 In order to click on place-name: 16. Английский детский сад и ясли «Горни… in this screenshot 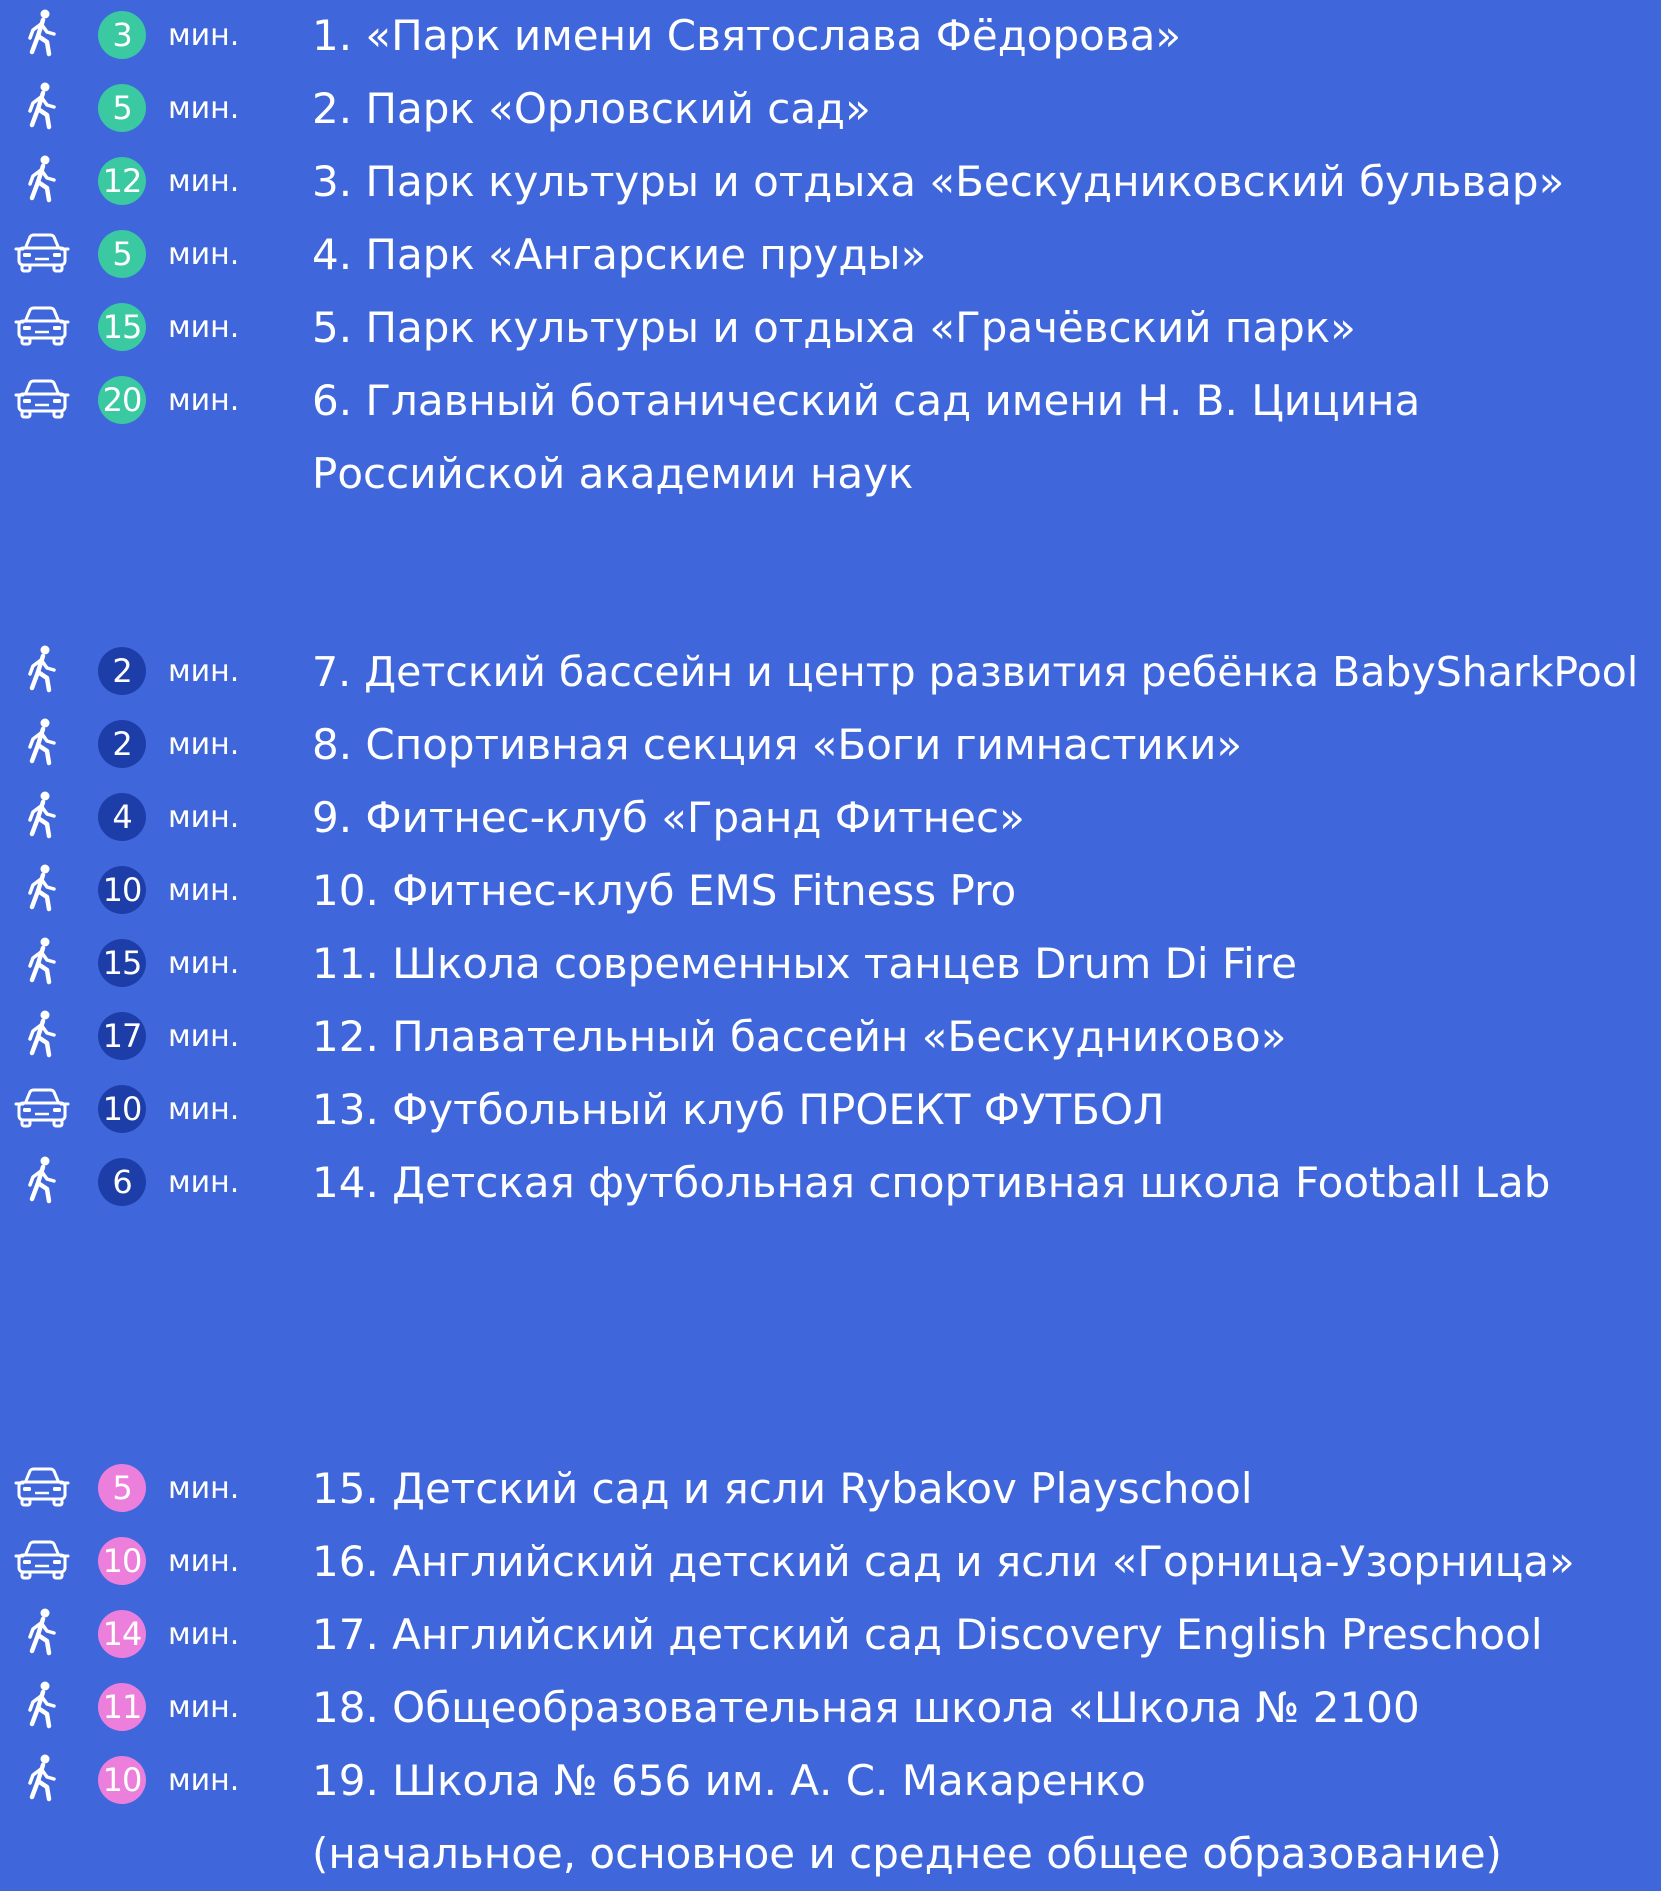, I will do `click(943, 1561)`.